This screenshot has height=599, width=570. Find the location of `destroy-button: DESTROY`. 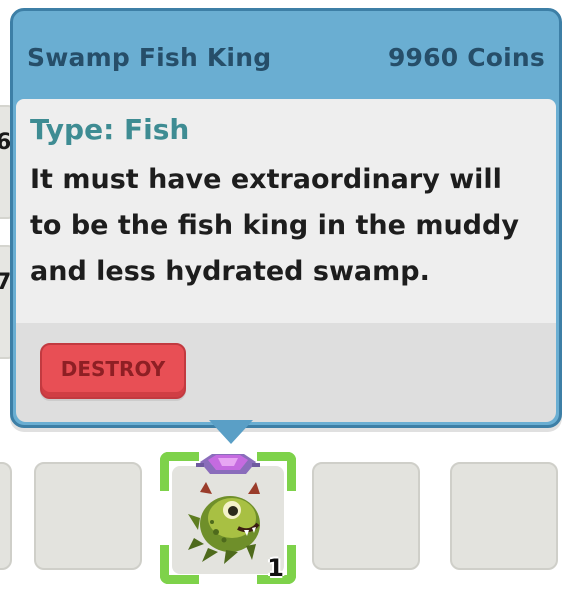

destroy-button: DESTROY is located at coordinates (113, 371).